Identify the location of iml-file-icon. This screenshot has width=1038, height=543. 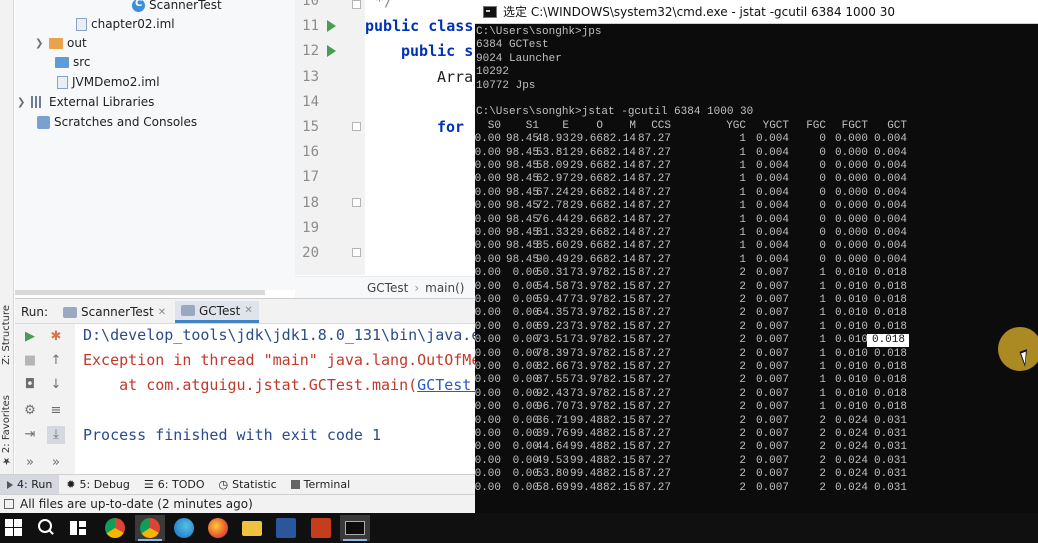
(62, 82).